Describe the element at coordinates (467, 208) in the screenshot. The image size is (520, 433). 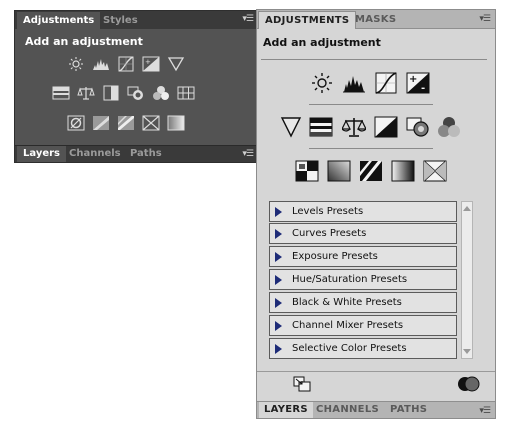
I see `scroll-up-arrow-icon` at that location.